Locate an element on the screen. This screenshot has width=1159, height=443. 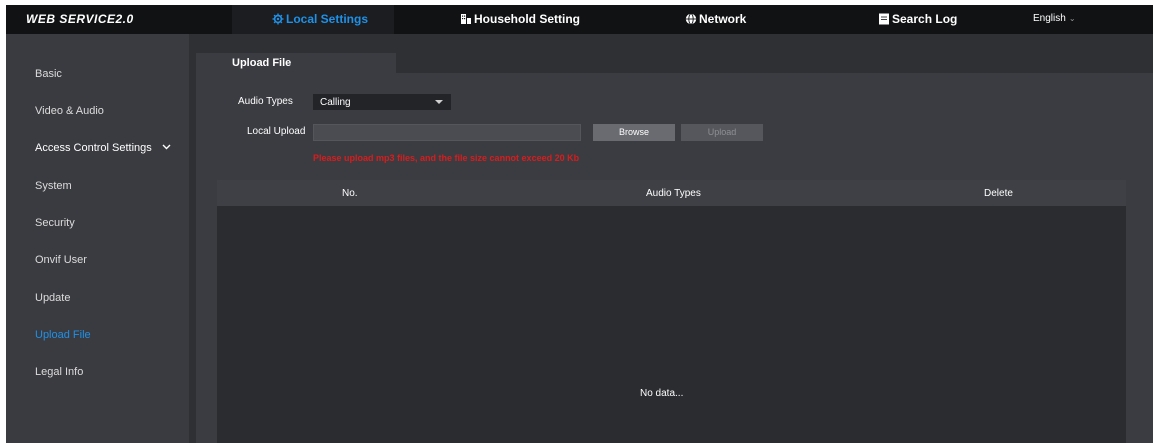
column-header-delete: Delete is located at coordinates (998, 193).